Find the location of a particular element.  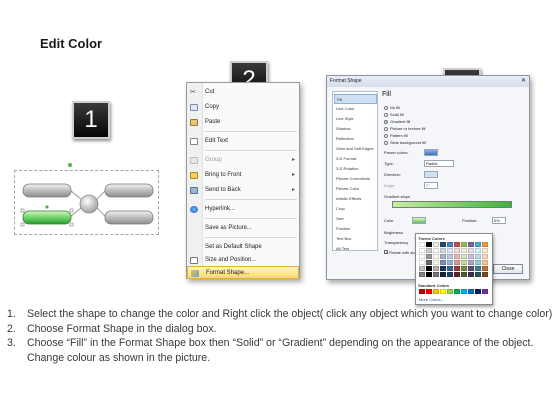

option-slide-background-fill: Slide background fill is located at coordinates (405, 143).